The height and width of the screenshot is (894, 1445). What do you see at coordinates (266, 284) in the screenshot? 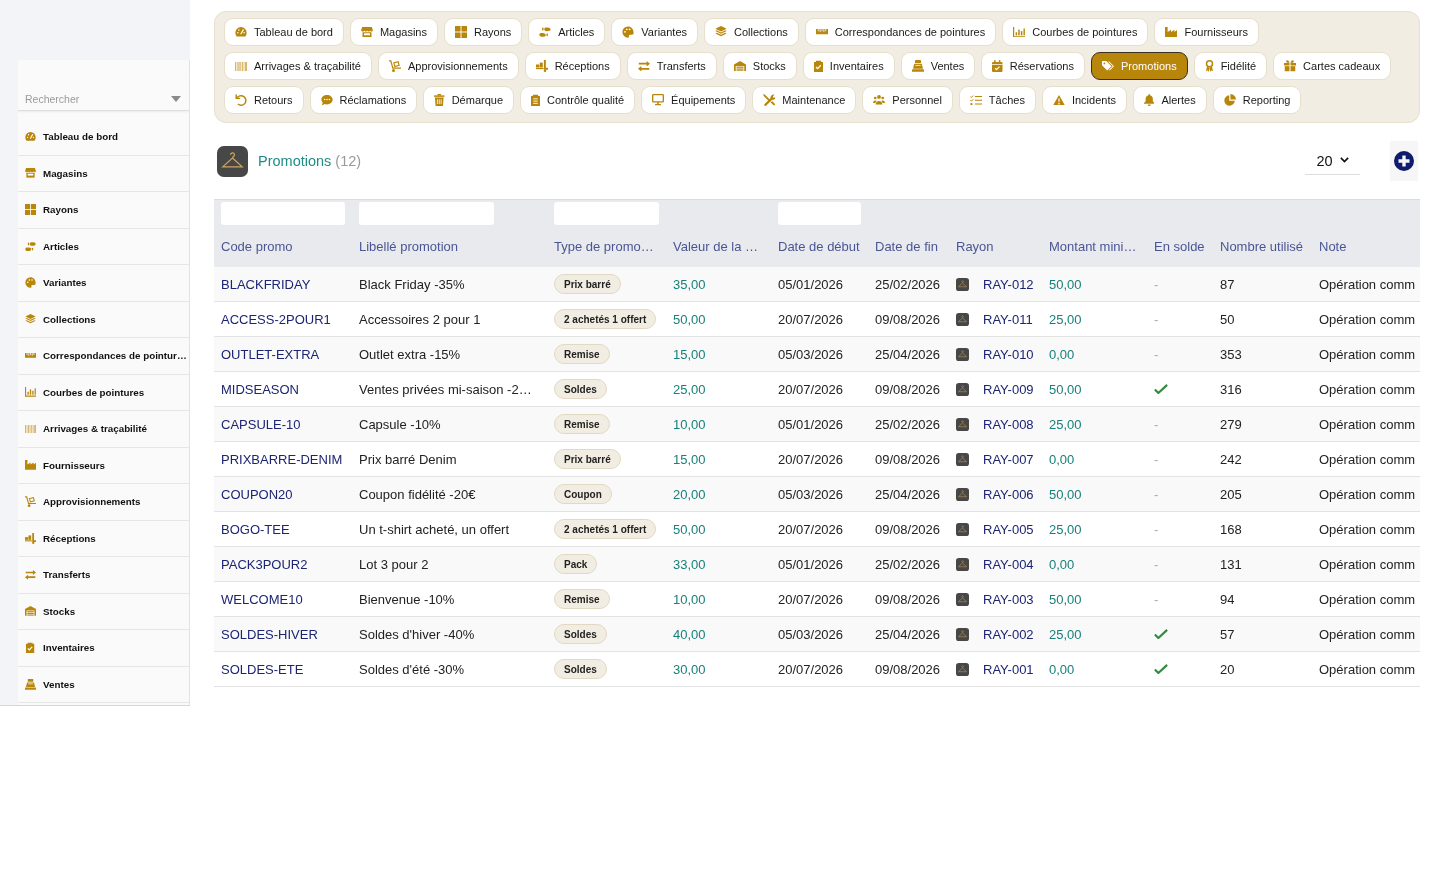
I see `promo-code-link: BLACKFRIDAY` at bounding box center [266, 284].